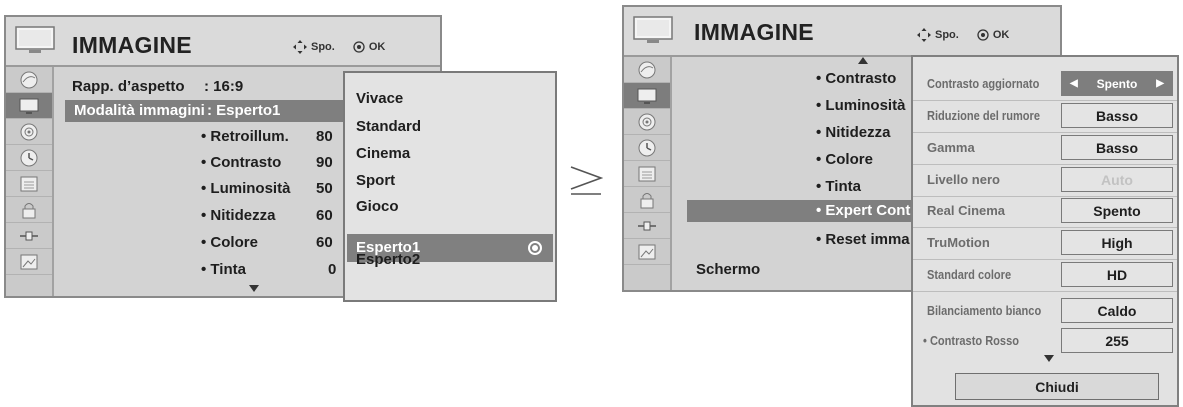  Describe the element at coordinates (383, 153) in the screenshot. I see `option-cinema: Cinema` at that location.